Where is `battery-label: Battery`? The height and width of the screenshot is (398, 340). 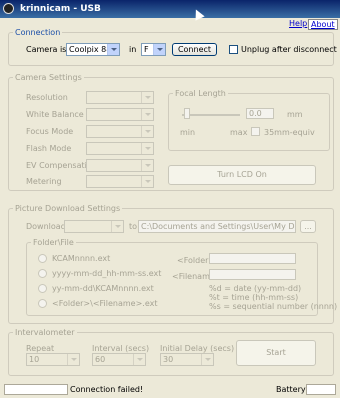
battery-label: Battery is located at coordinates (291, 389).